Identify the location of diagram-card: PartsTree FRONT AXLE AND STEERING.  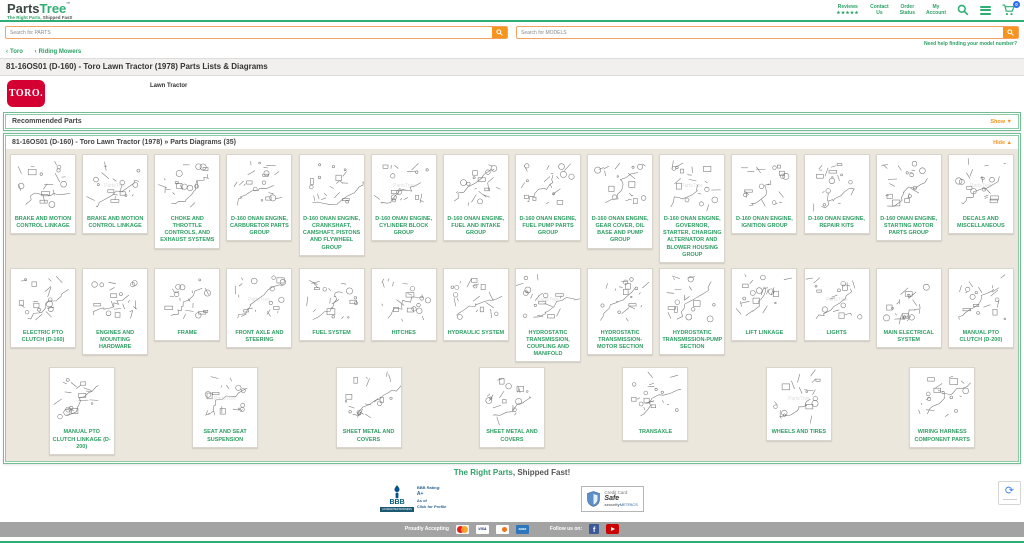
(259, 308).